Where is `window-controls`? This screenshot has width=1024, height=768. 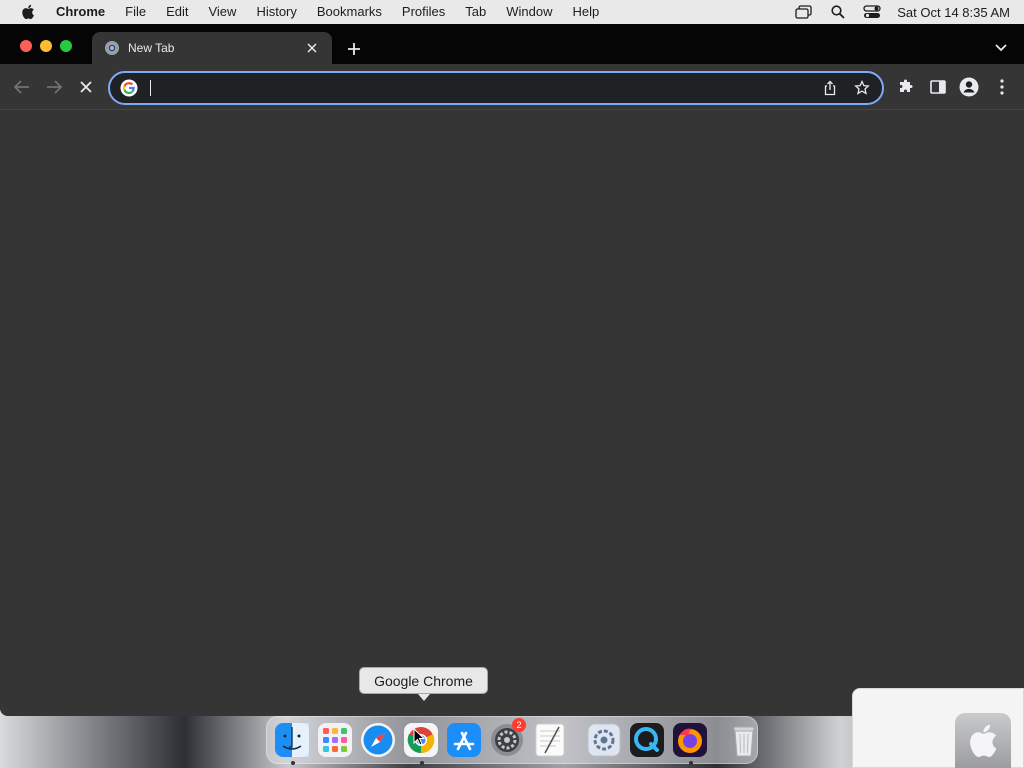 window-controls is located at coordinates (46, 46).